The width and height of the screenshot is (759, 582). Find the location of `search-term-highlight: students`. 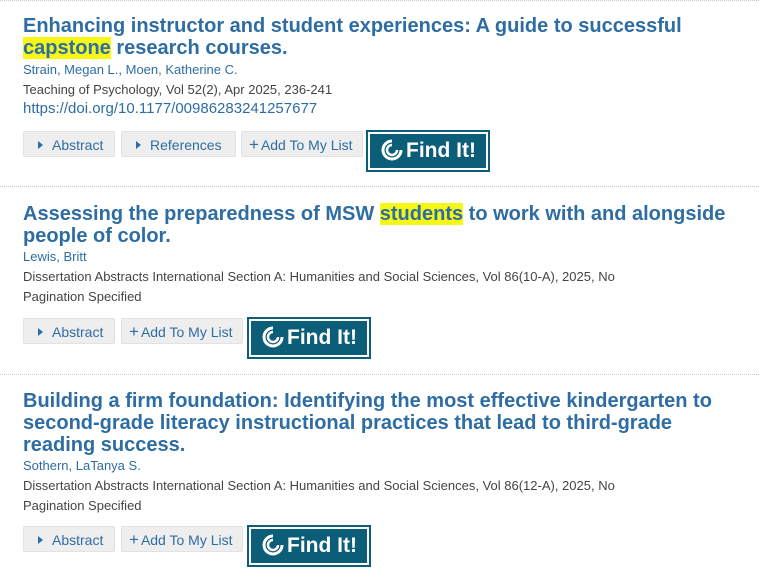

search-term-highlight: students is located at coordinates (421, 214).